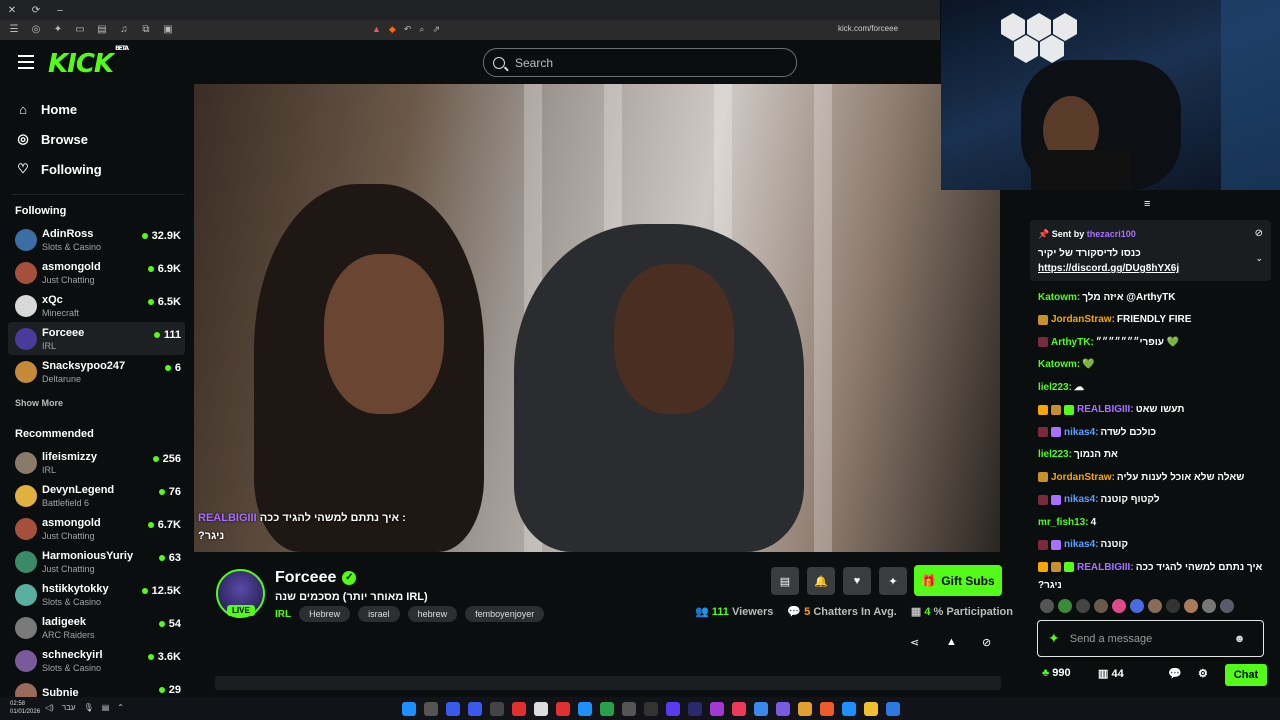 Image resolution: width=1280 pixels, height=720 pixels. Describe the element at coordinates (821, 581) in the screenshot. I see `notify-button: 🔔` at that location.